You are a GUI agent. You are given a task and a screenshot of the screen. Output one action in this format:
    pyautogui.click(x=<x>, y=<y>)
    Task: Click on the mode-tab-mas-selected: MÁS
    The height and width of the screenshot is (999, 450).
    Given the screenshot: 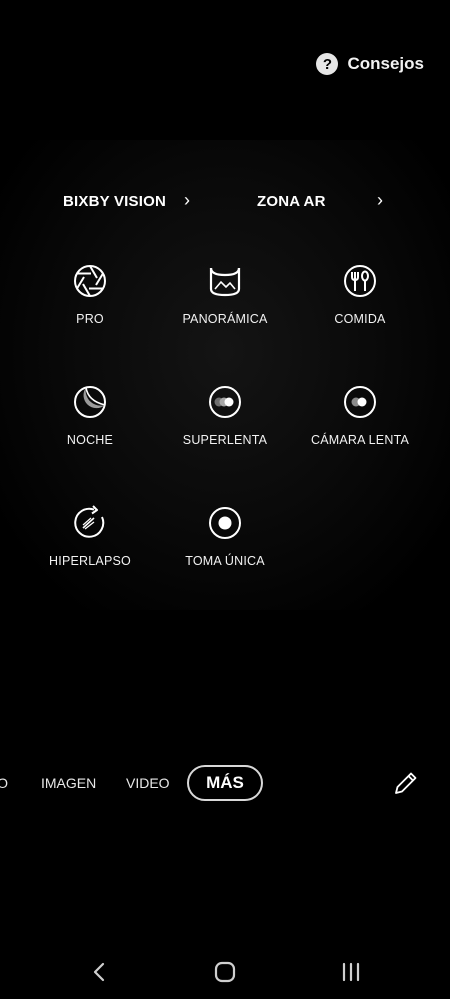 What is the action you would take?
    pyautogui.click(x=225, y=783)
    